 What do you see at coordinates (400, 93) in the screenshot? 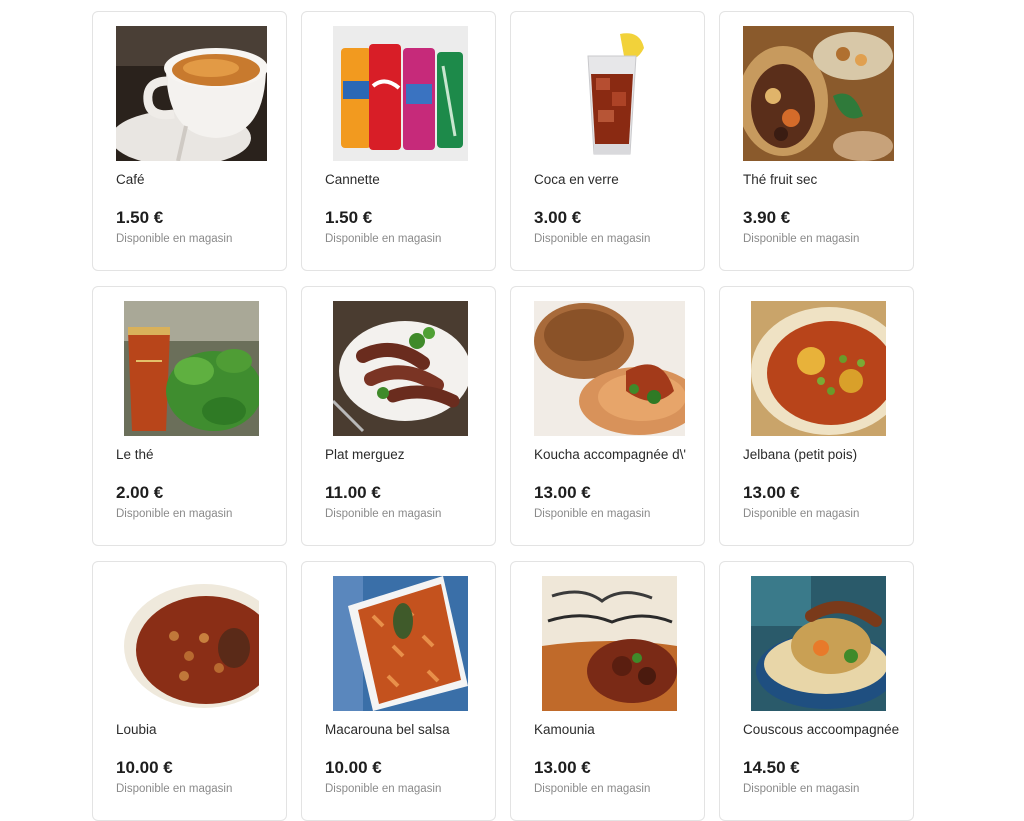
I see `soda-cans-photo` at bounding box center [400, 93].